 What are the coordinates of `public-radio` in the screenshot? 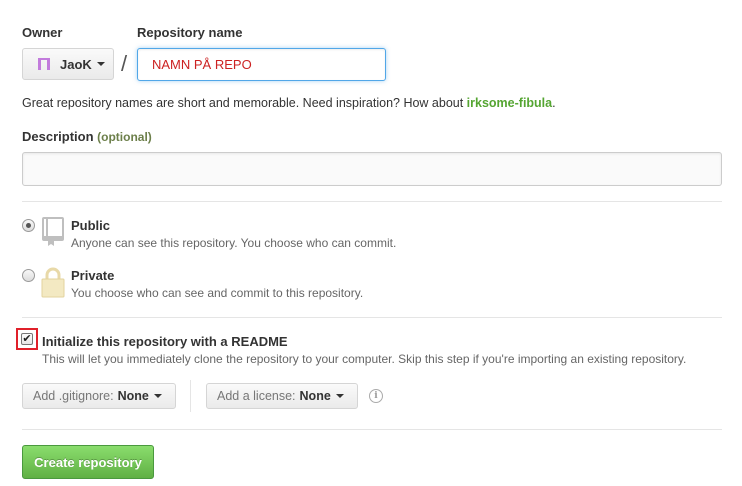 It's located at (28, 225).